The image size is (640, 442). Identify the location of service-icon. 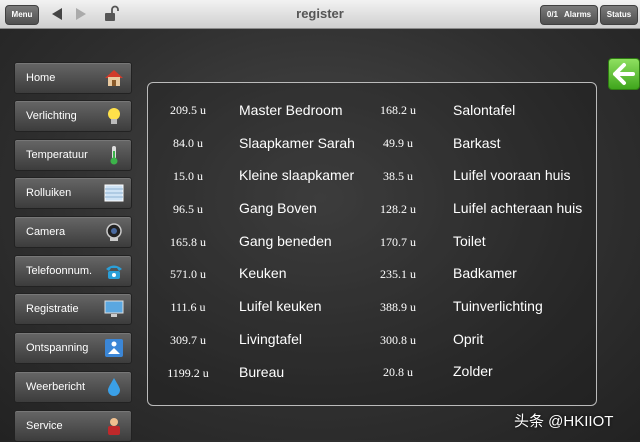
(114, 426).